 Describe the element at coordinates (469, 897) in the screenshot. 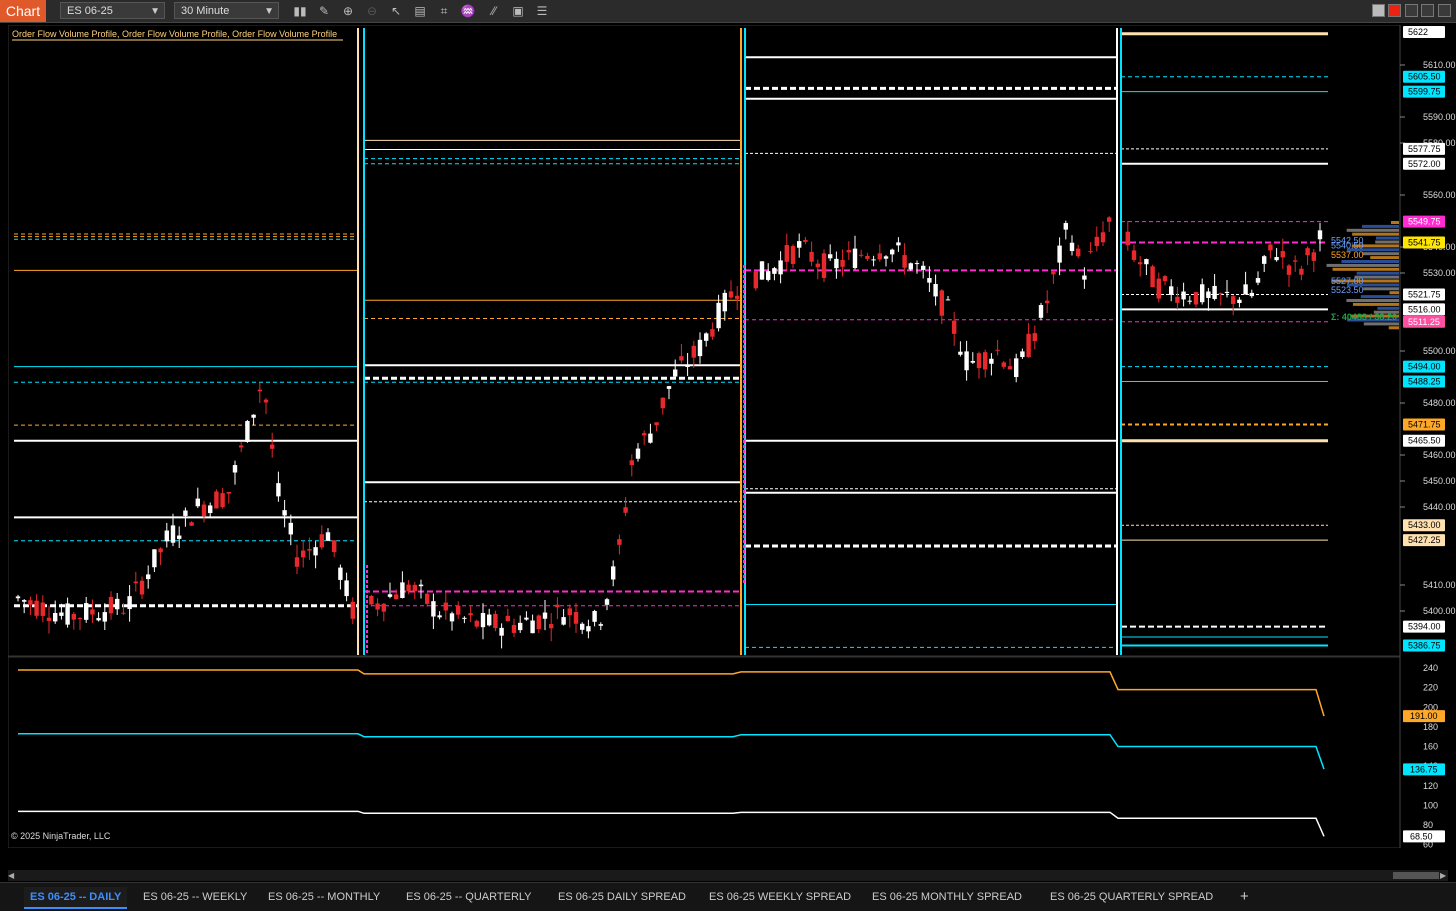

I see `tab-es-06-25-quarterly: ES 06-25 -- QUARTERLY` at that location.